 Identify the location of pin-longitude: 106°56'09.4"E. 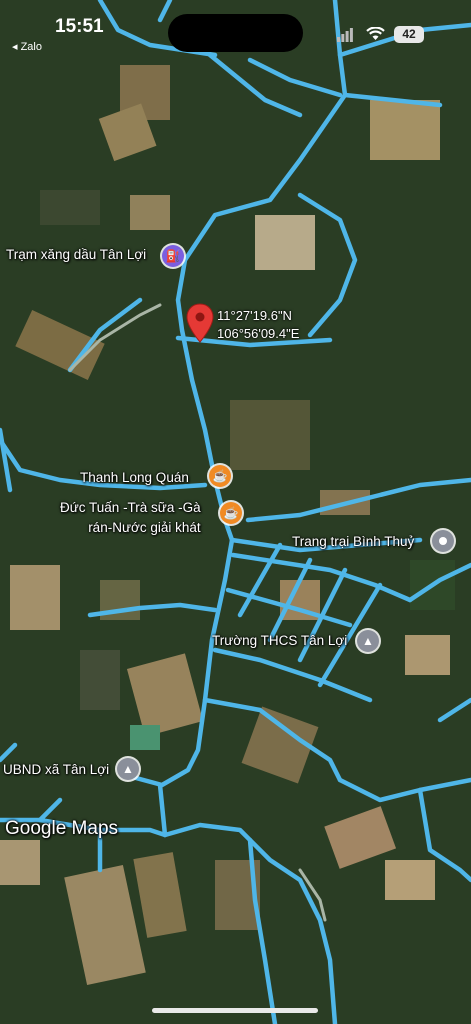
(258, 333).